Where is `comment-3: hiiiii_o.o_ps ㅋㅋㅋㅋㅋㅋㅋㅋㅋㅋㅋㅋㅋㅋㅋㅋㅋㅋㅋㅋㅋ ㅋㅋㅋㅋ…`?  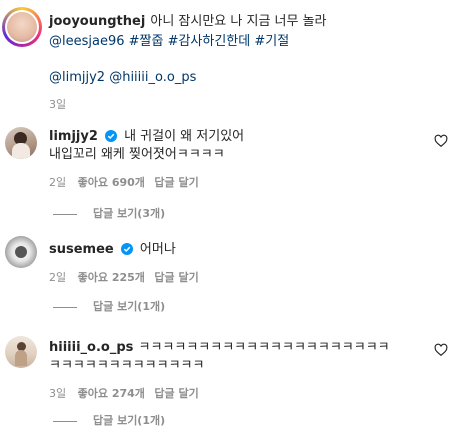
comment-3: hiiiii_o.o_ps ㅋㅋㅋㅋㅋㅋㅋㅋㅋㅋㅋㅋㅋㅋㅋㅋㅋㅋㅋㅋㅋ ㅋㅋㅋㅋ… is located at coordinates (239, 369).